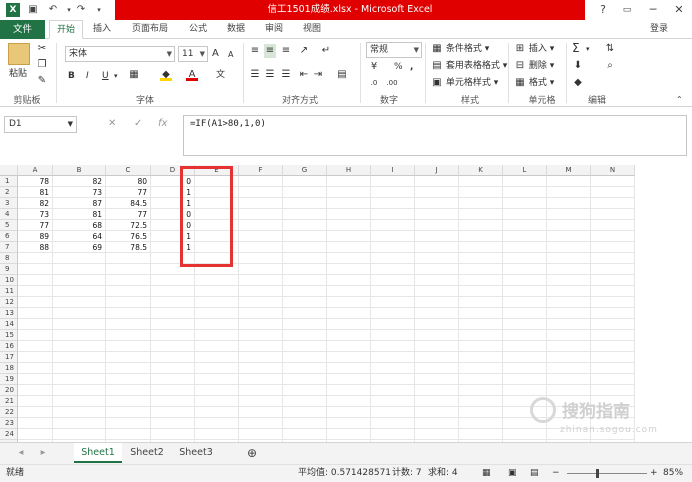 The height and width of the screenshot is (482, 692). Describe the element at coordinates (349, 434) in the screenshot. I see `cell-h24` at that location.